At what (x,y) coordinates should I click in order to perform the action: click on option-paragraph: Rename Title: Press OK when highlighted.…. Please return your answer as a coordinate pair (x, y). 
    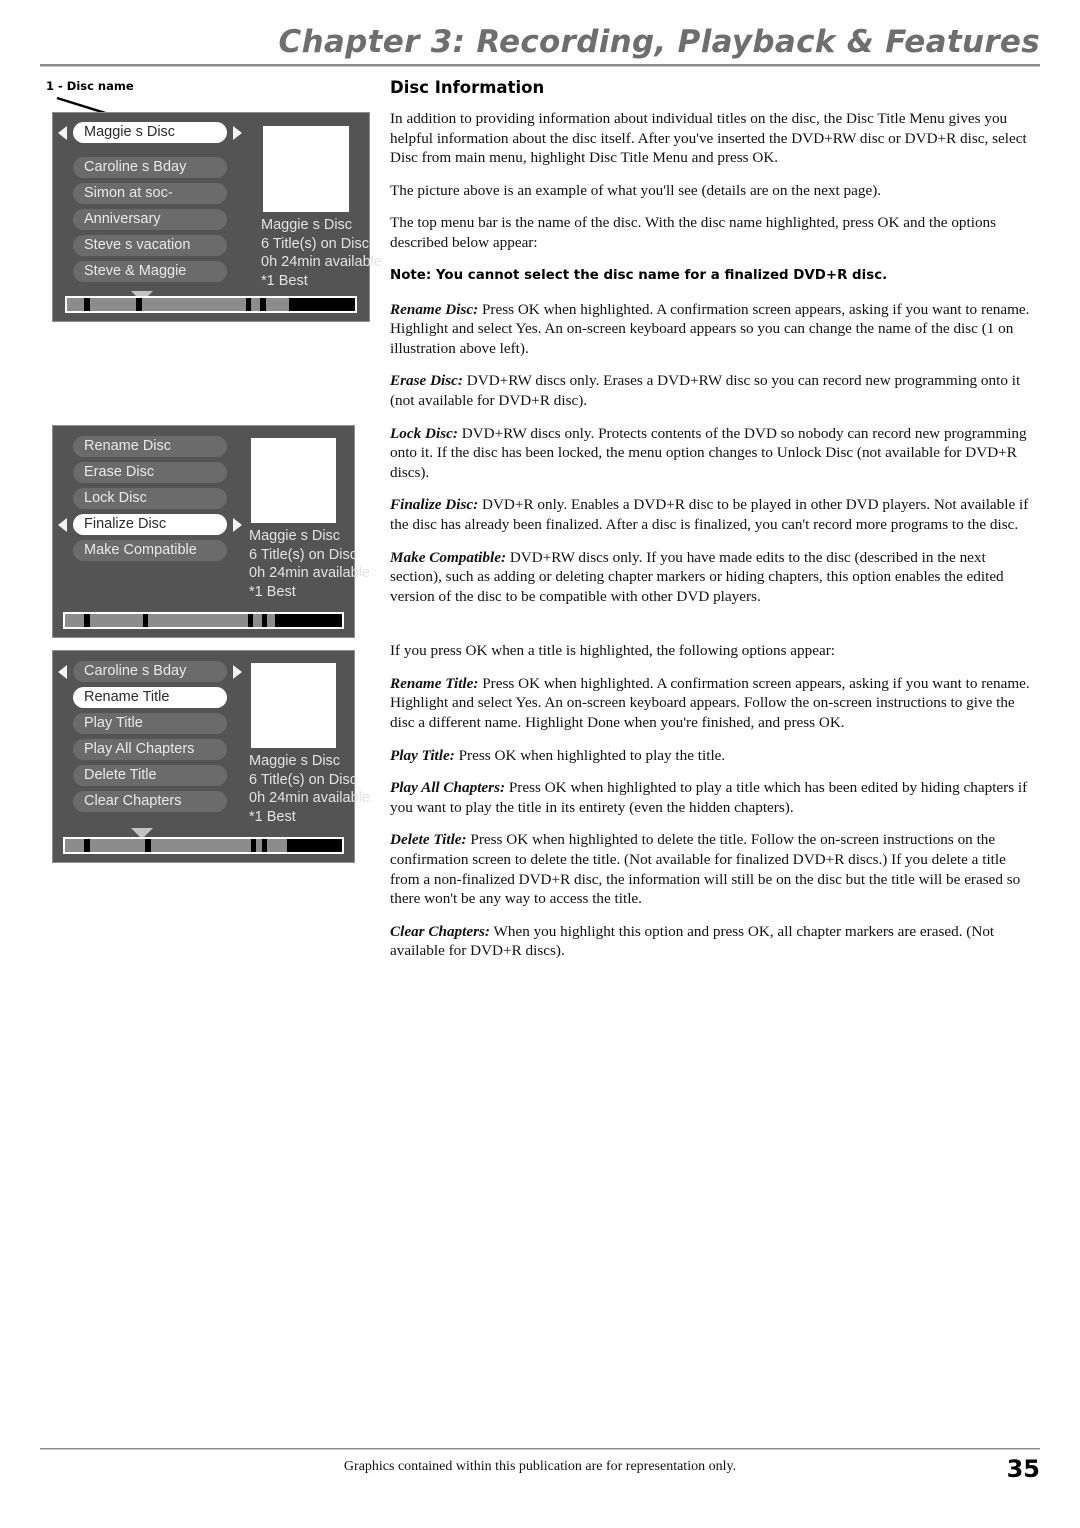
    Looking at the image, I should click on (712, 703).